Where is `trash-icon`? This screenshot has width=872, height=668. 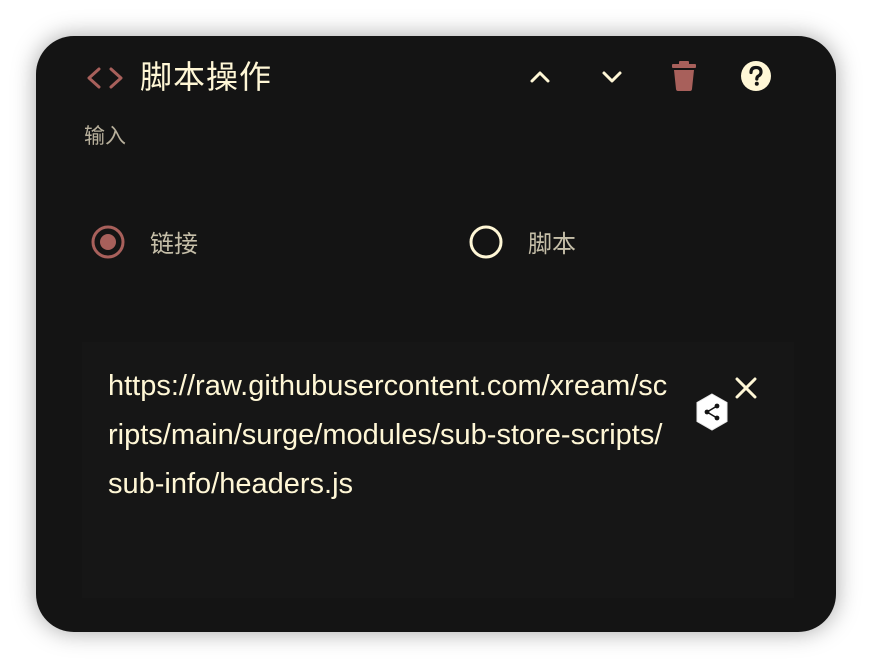 trash-icon is located at coordinates (684, 78).